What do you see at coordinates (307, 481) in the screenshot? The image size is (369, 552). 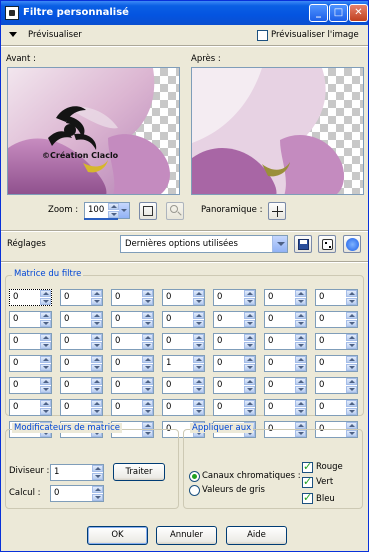 I see `green-checkbox` at bounding box center [307, 481].